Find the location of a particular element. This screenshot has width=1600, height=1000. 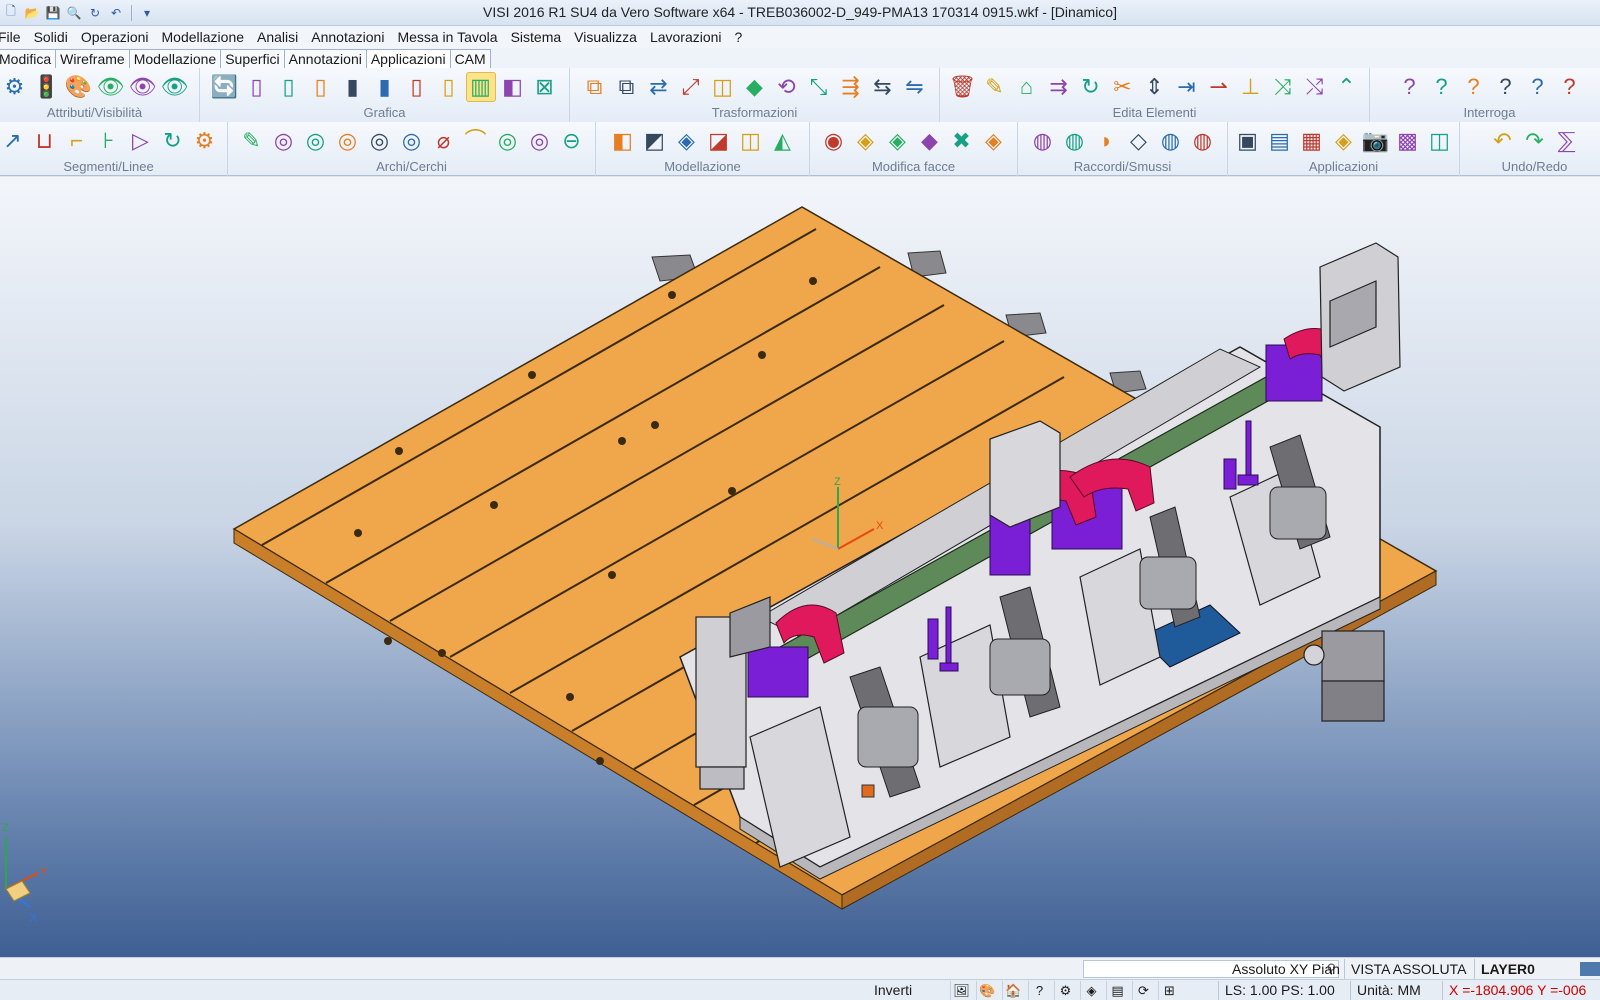

applicazioni-tool-7-icon: ◫ is located at coordinates (1440, 141).